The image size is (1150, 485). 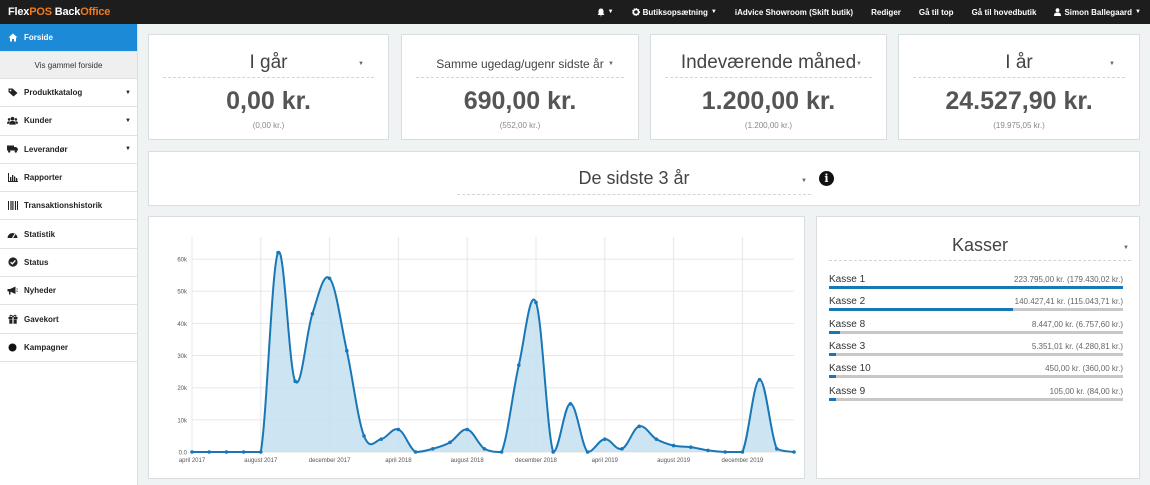 What do you see at coordinates (826, 178) in the screenshot?
I see `info-icon: i` at bounding box center [826, 178].